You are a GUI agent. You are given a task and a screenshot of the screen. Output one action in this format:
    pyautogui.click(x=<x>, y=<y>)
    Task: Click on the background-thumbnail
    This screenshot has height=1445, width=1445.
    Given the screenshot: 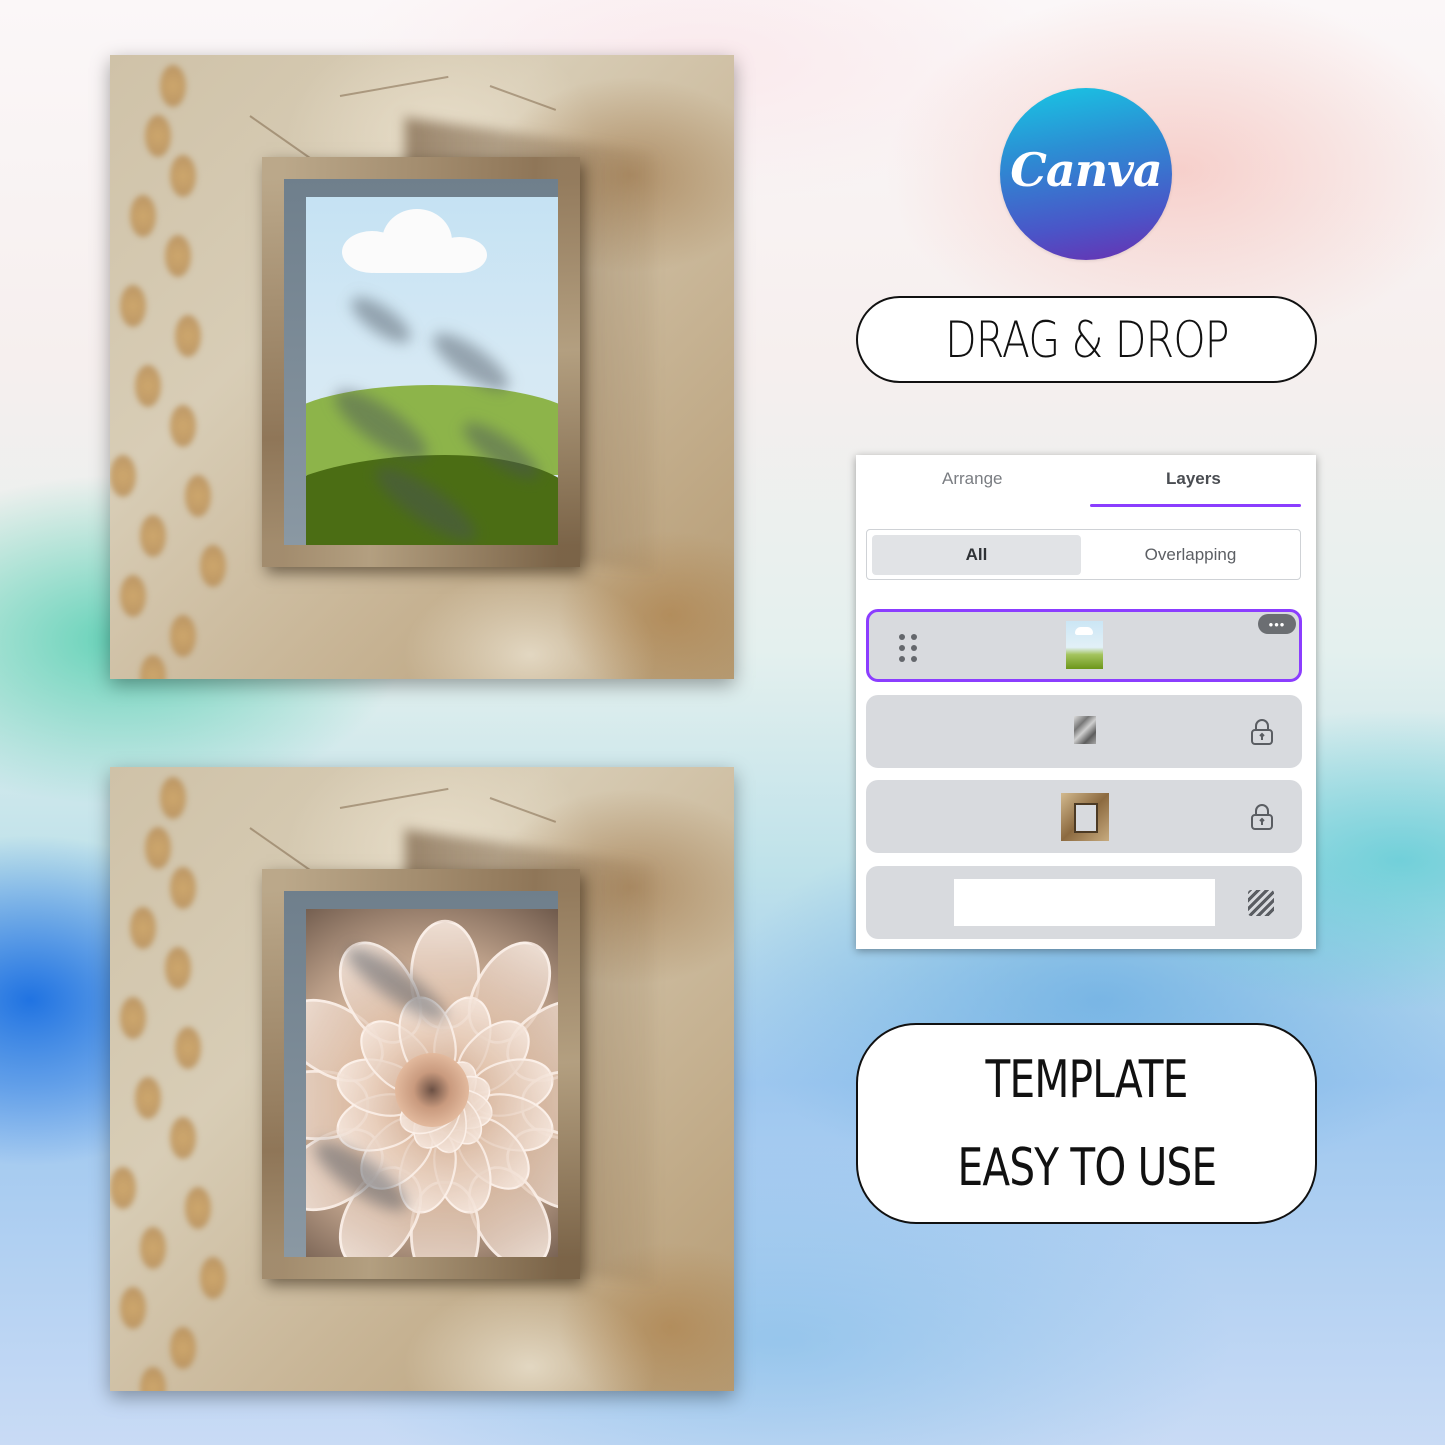 What is the action you would take?
    pyautogui.click(x=1084, y=902)
    